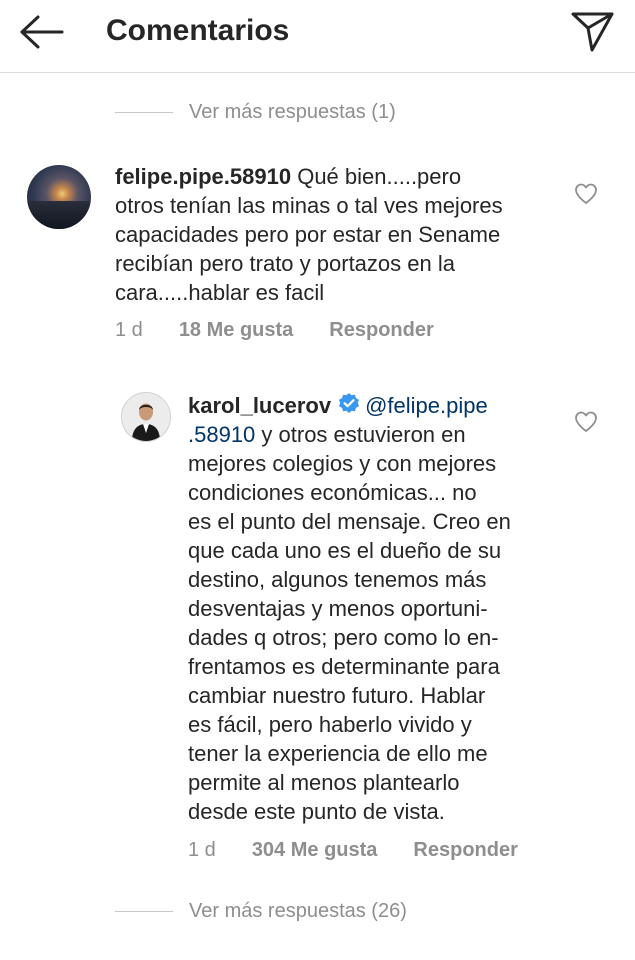  Describe the element at coordinates (198, 30) in the screenshot. I see `page-title: Comentarios` at that location.